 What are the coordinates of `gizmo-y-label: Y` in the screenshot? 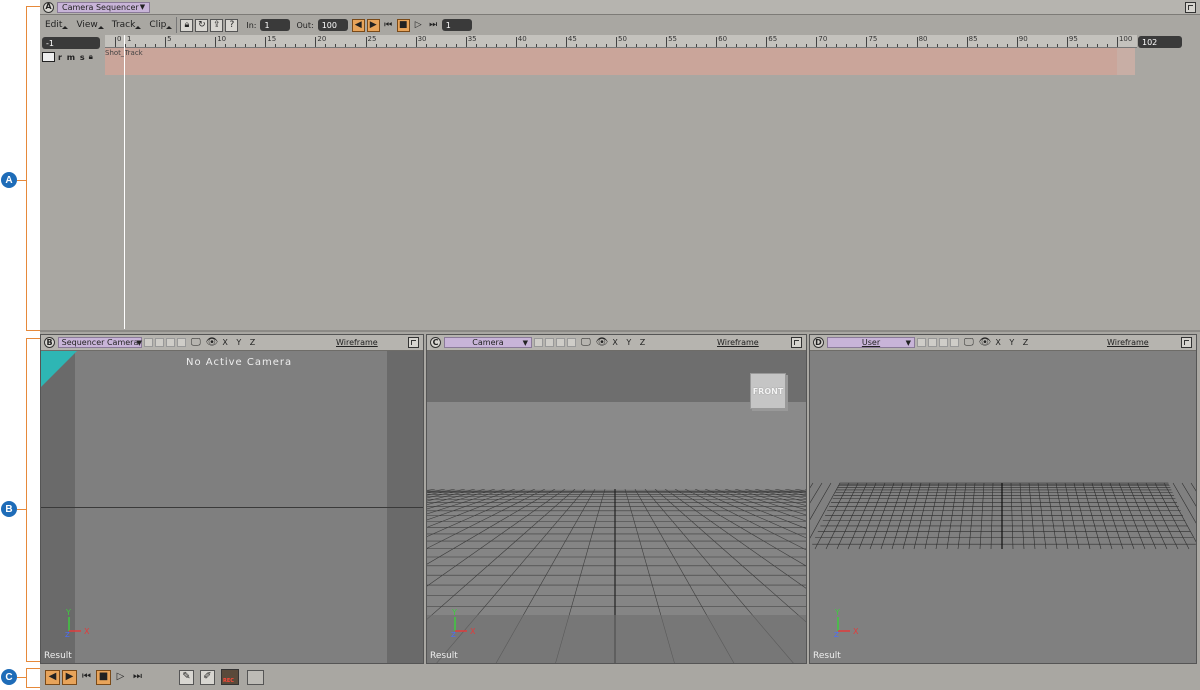 It's located at (454, 612).